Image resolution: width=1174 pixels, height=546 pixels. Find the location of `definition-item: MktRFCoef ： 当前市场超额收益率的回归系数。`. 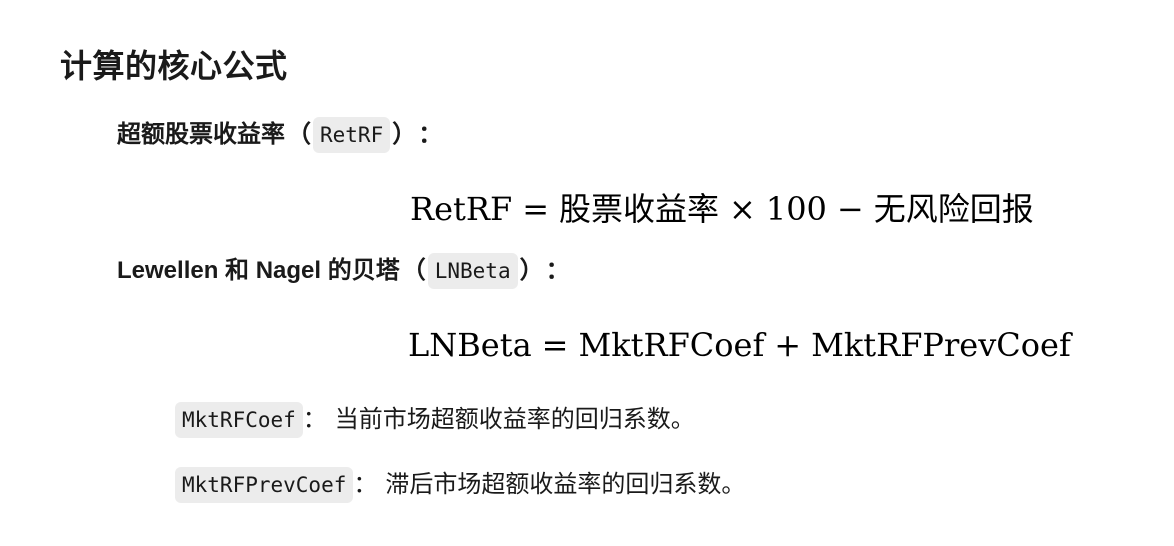

definition-item: MktRFCoef ： 当前市场超额收益率的回归系数。 is located at coordinates (435, 420).